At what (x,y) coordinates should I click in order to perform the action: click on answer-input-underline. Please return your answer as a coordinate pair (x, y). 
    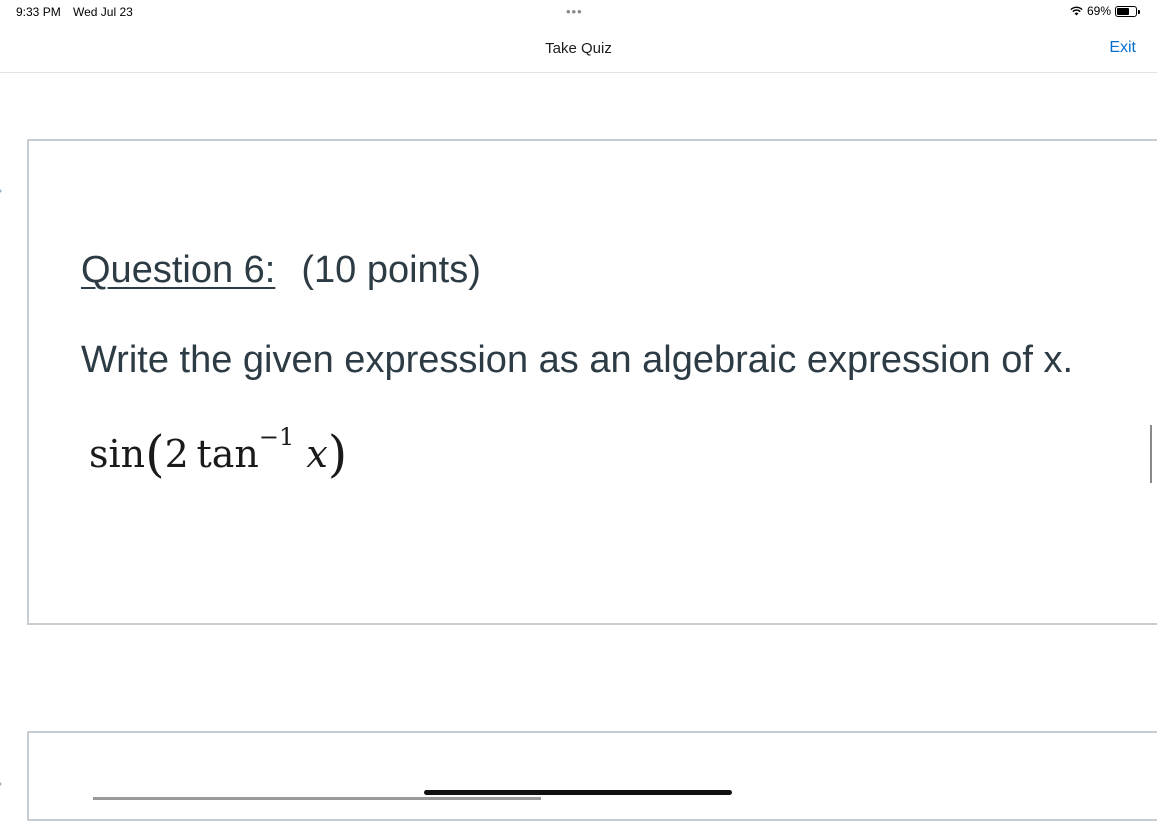
    Looking at the image, I should click on (317, 798).